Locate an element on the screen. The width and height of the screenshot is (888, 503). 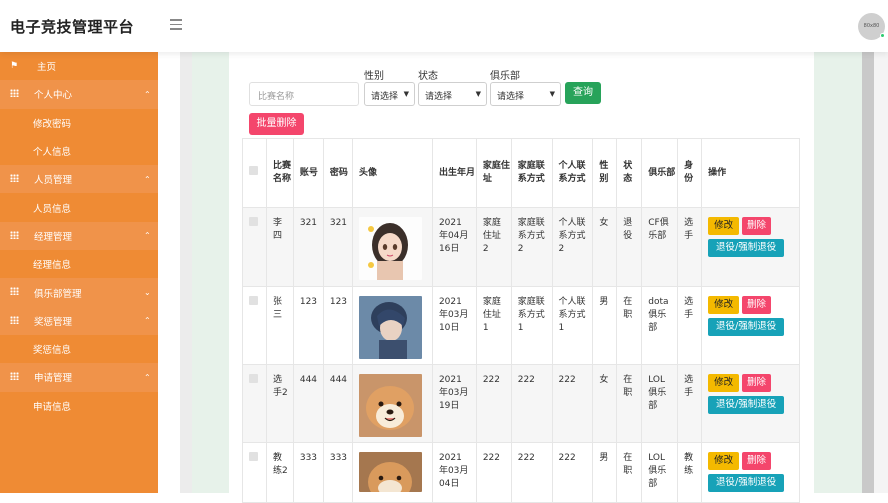
sidebar-item-label: 经理信息 is located at coordinates (52, 266).